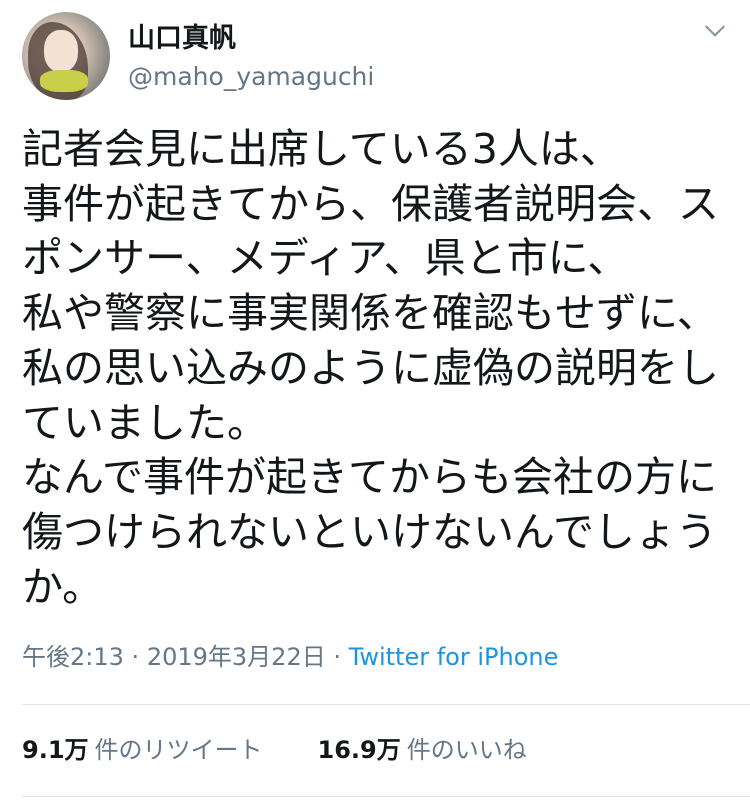 This screenshot has width=750, height=801. I want to click on tweet-meta: 午後2:13 · 2019年3月22日 · Twitter for iPhone, so click(290, 657).